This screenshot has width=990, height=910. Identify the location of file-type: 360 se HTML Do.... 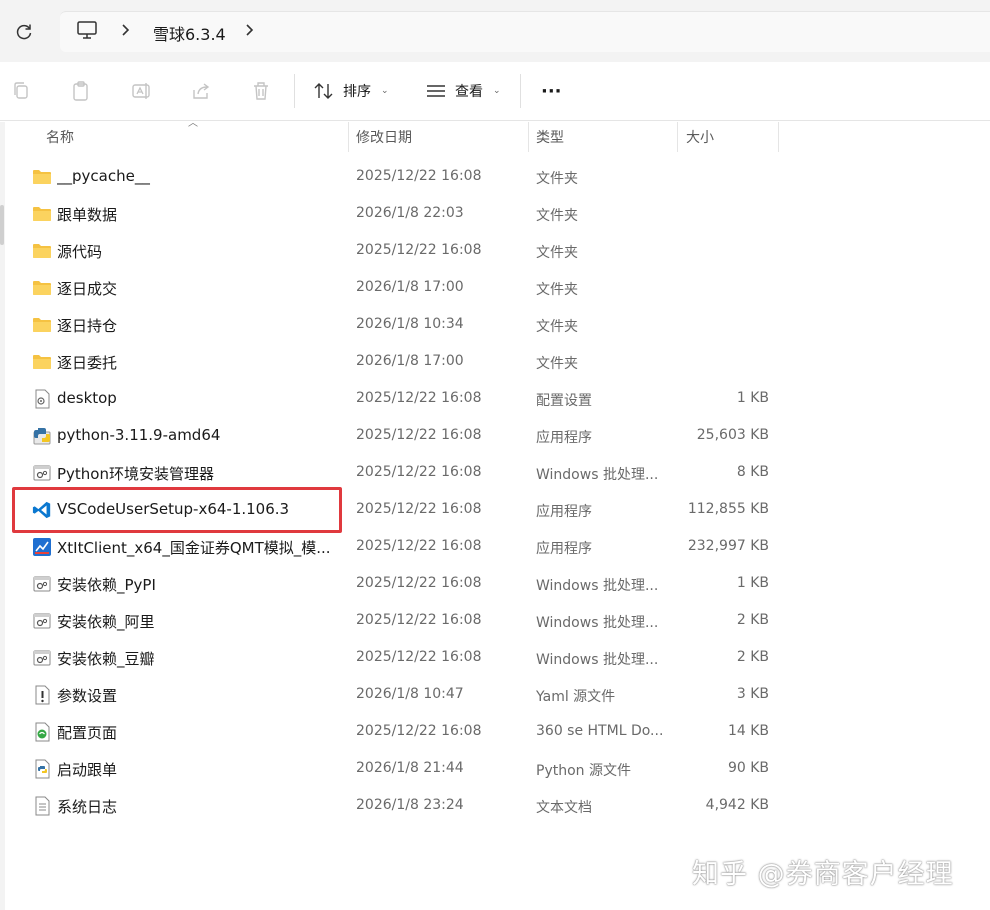
(600, 731).